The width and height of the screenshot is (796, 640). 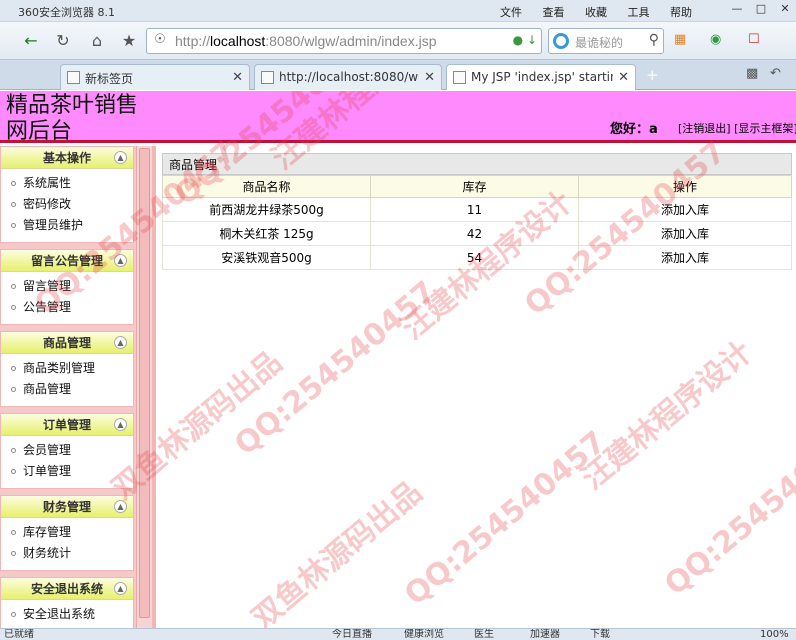 What do you see at coordinates (67, 225) in the screenshot?
I see `sidebar-menu-item: 管理员维护` at bounding box center [67, 225].